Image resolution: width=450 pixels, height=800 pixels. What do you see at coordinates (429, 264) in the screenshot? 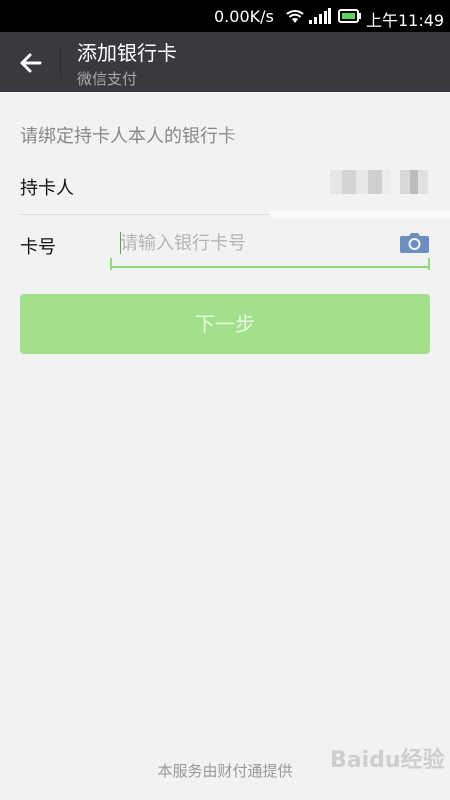
I see `input-border-right` at bounding box center [429, 264].